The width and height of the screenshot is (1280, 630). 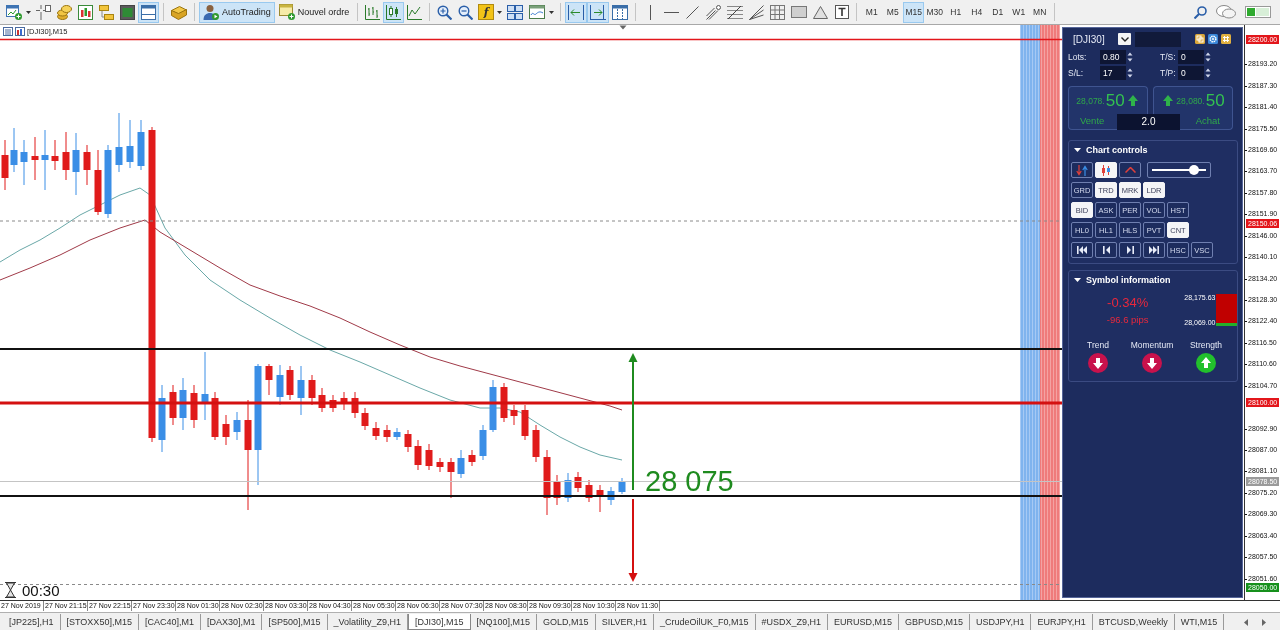 What do you see at coordinates (169, 622) in the screenshot?
I see `tab: [CAC40],M1` at bounding box center [169, 622].